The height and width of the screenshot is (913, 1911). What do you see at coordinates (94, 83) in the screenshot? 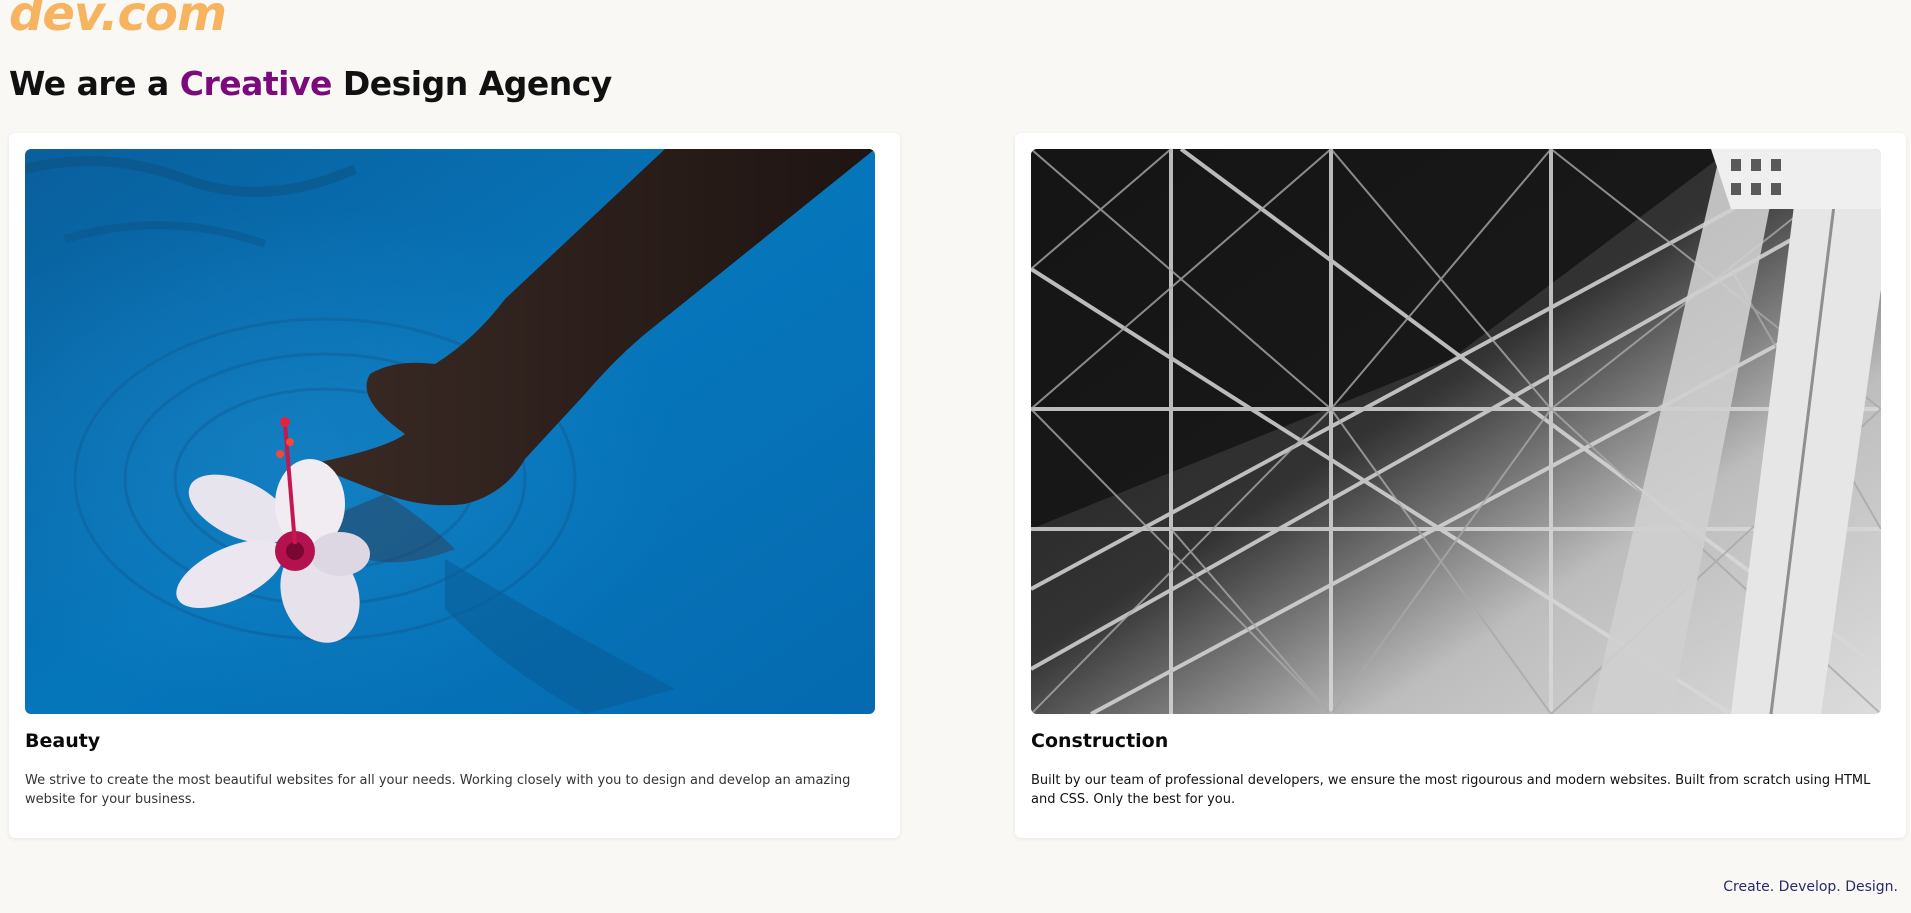
I see `headline-prefix: We are a` at bounding box center [94, 83].